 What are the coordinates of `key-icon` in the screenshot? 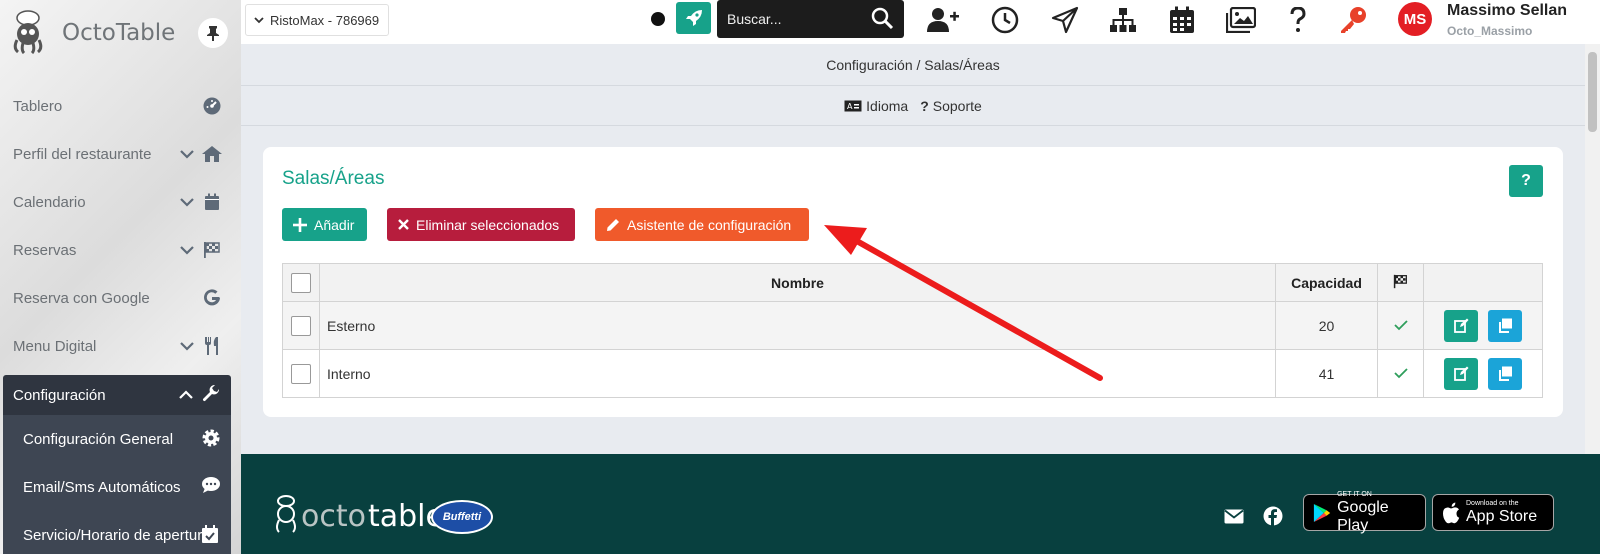 It's located at (1353, 20).